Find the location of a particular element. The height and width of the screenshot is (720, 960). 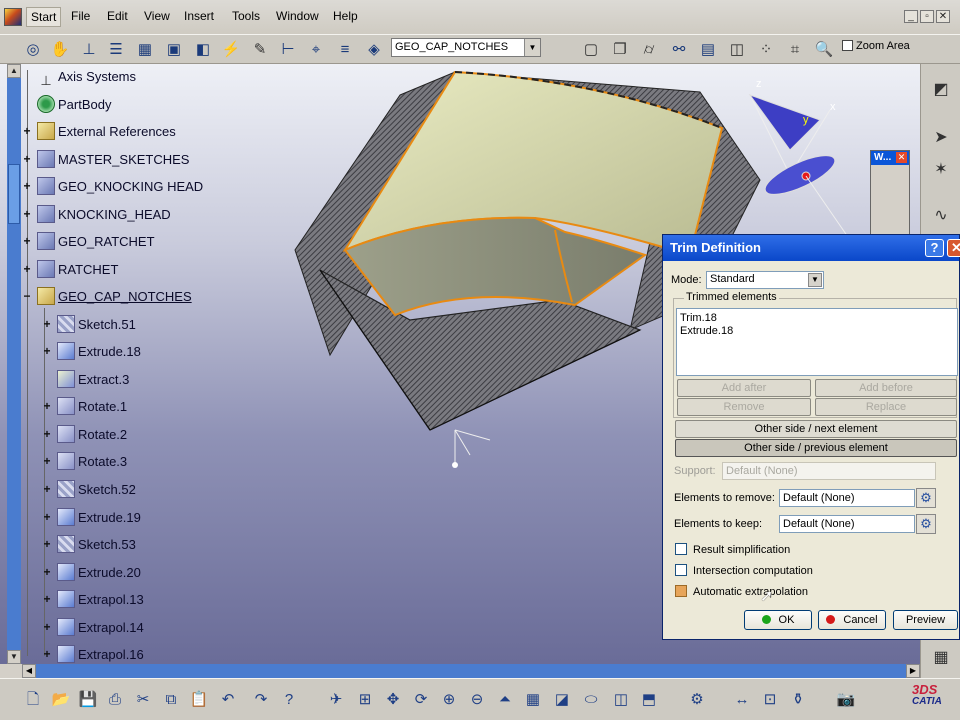

replace-button: Replace is located at coordinates (886, 407).